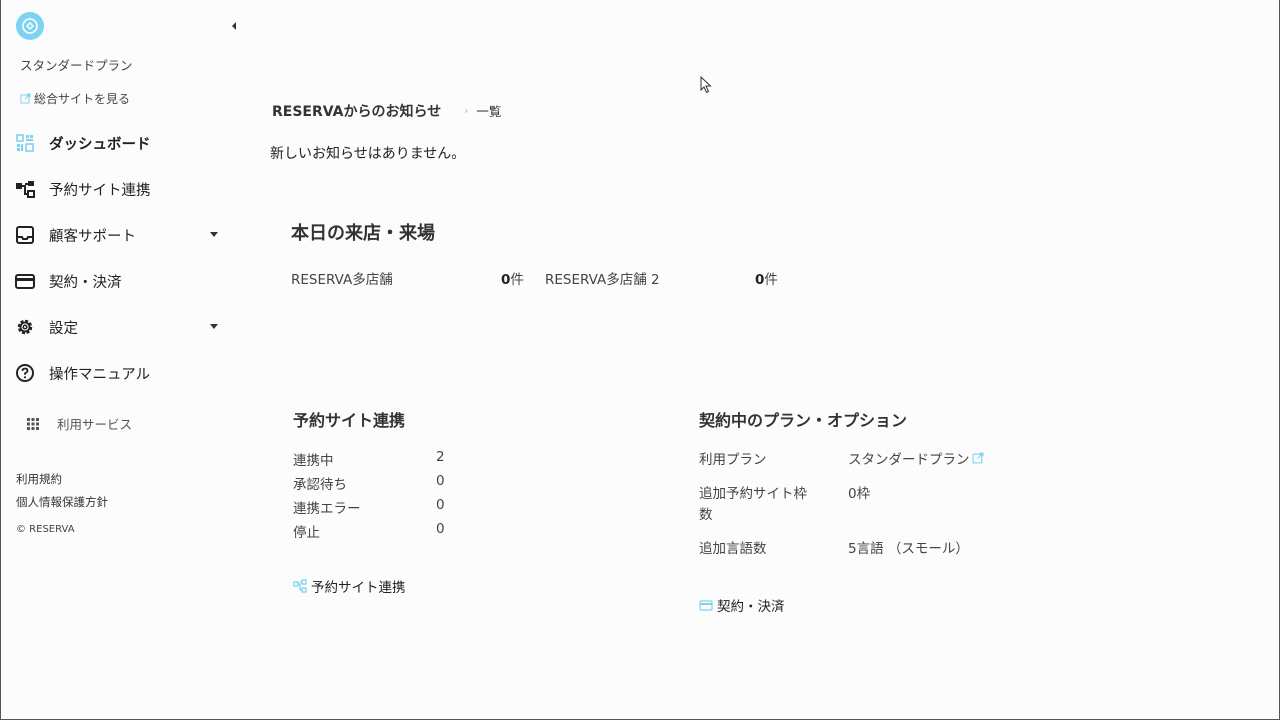 This screenshot has width=1280, height=720. I want to click on logo-icon, so click(30, 26).